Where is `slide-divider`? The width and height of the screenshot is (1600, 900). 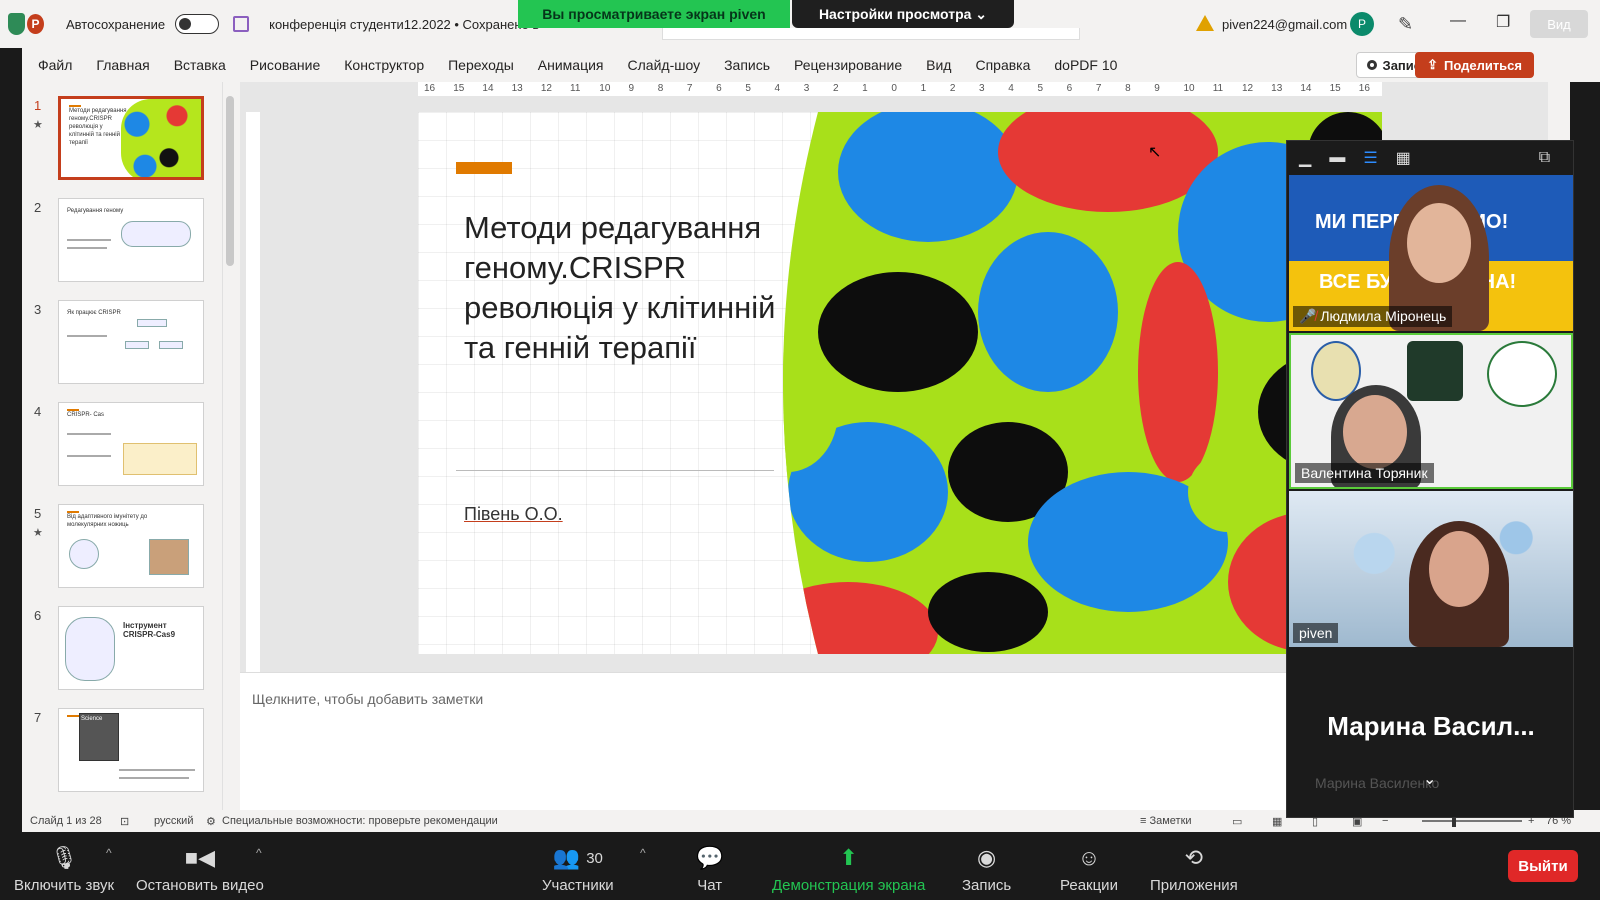 slide-divider is located at coordinates (615, 470).